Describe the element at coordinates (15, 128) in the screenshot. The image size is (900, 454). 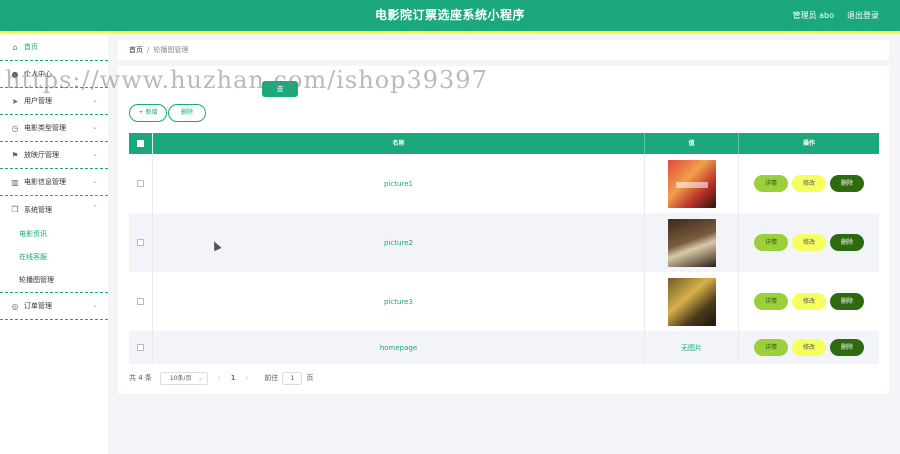
I see `clock-icon: ◷` at that location.